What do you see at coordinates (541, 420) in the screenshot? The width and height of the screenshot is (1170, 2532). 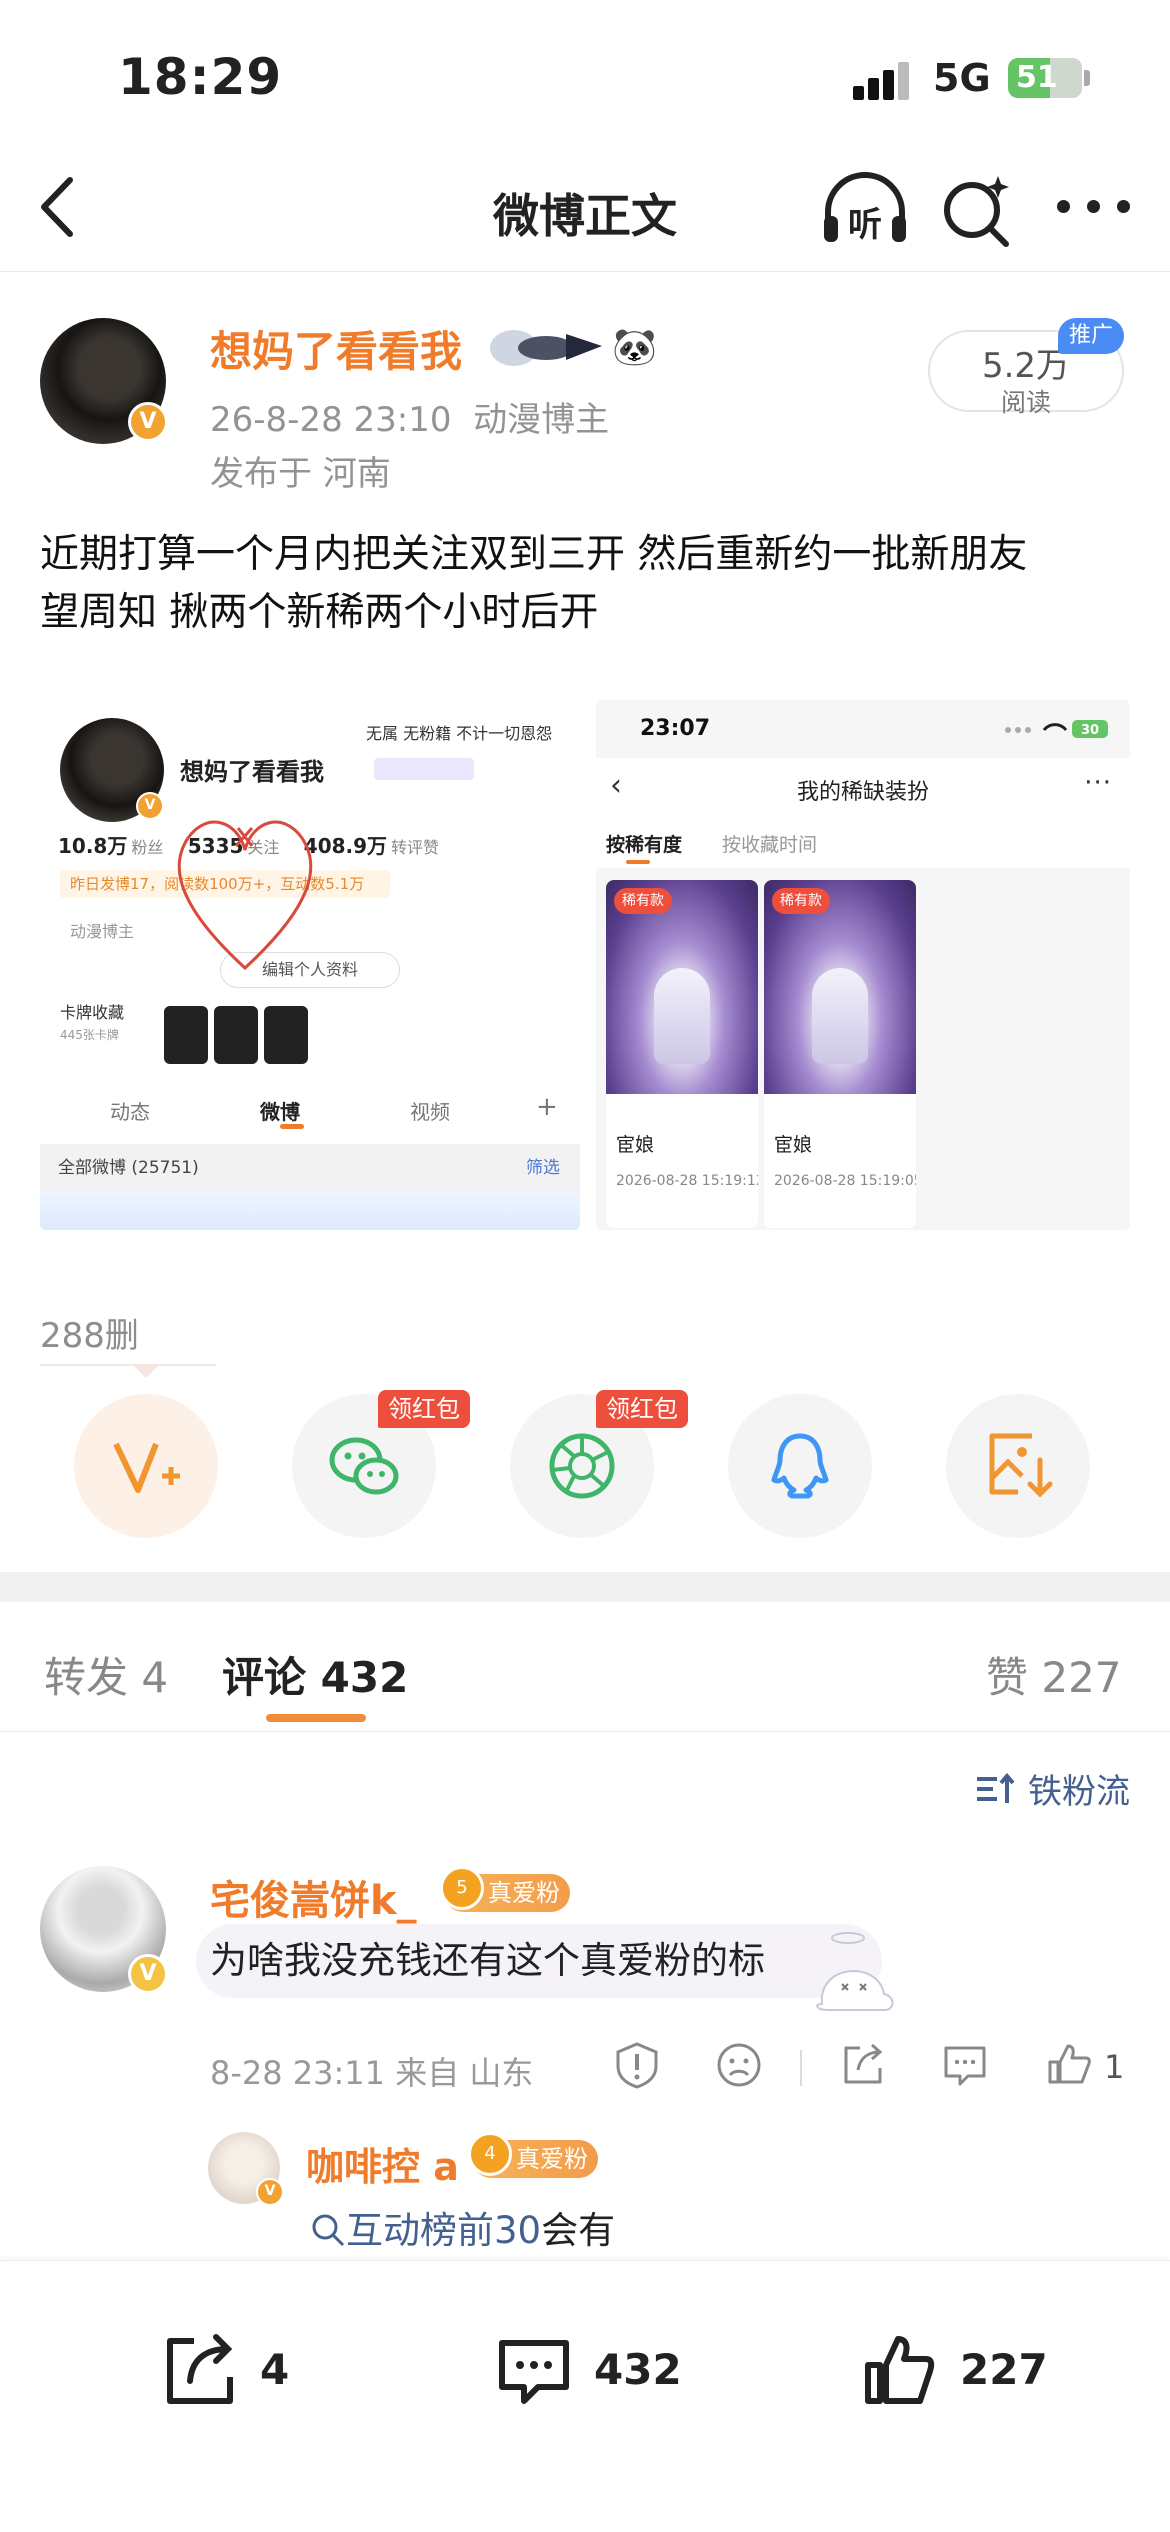 I see `author-tag: 动漫博主` at bounding box center [541, 420].